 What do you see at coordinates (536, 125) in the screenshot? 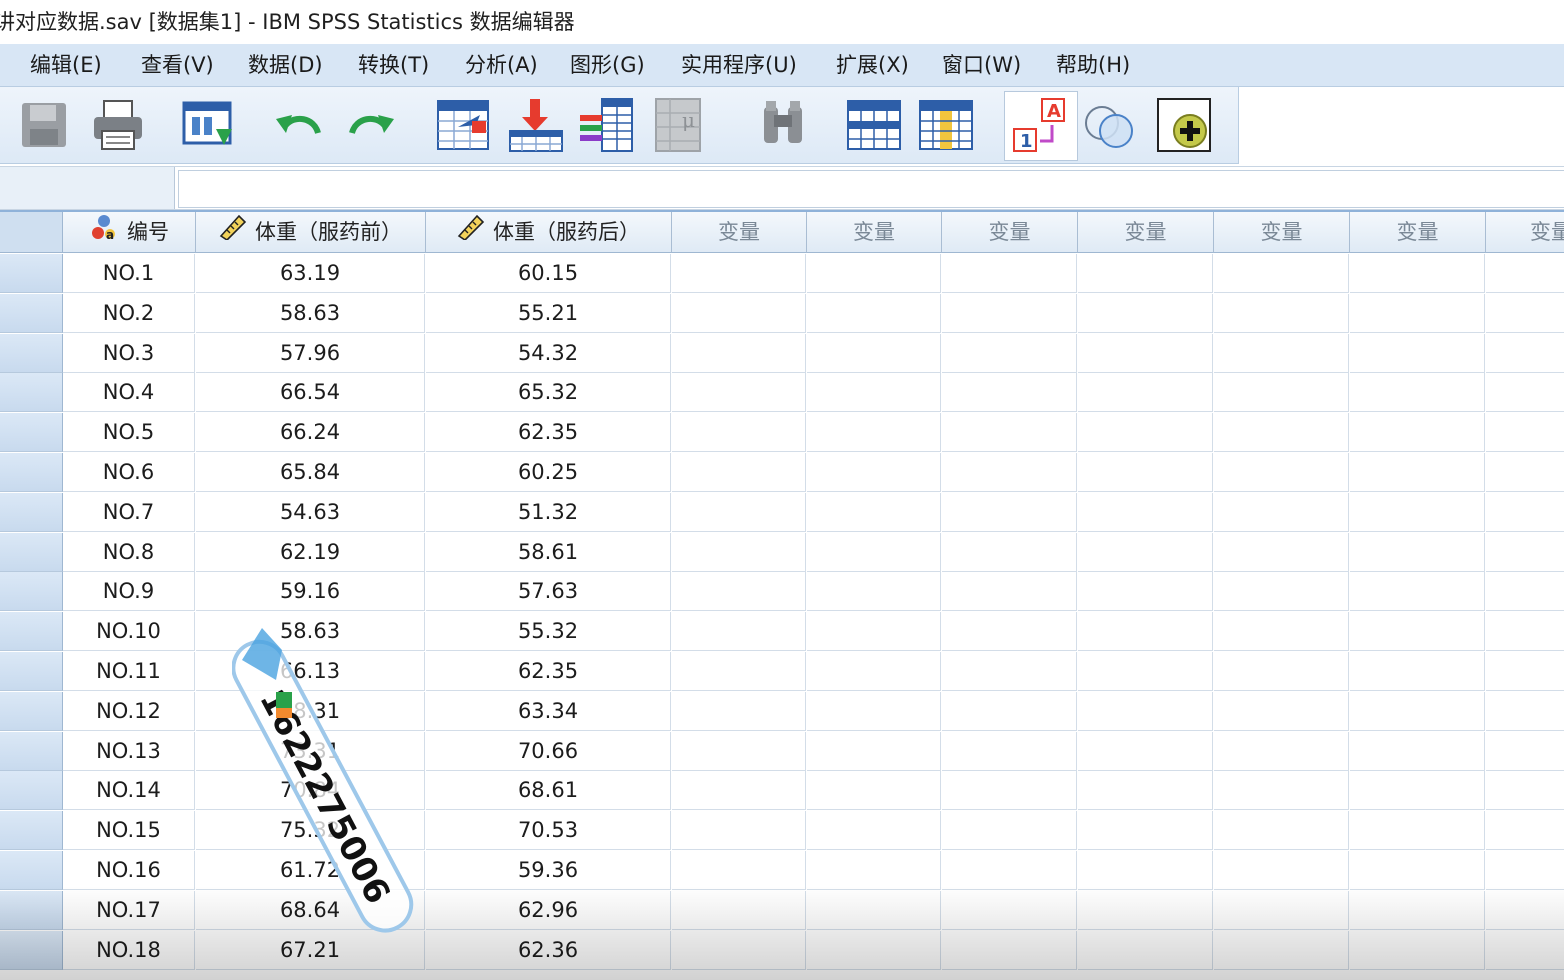
I see `goto-variable-button` at bounding box center [536, 125].